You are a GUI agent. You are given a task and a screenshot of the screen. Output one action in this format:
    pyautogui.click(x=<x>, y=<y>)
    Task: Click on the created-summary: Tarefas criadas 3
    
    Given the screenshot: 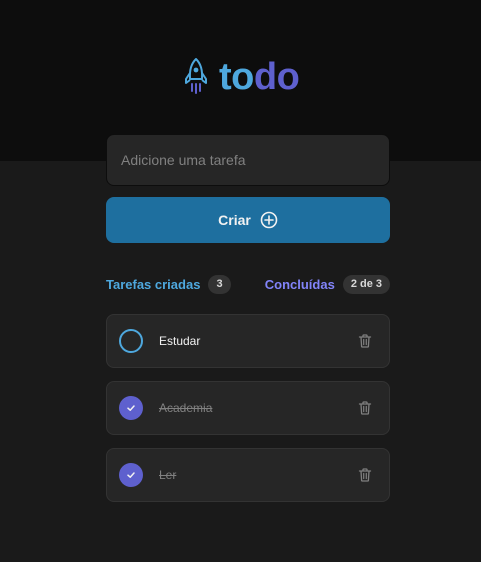 What is the action you would take?
    pyautogui.click(x=168, y=284)
    